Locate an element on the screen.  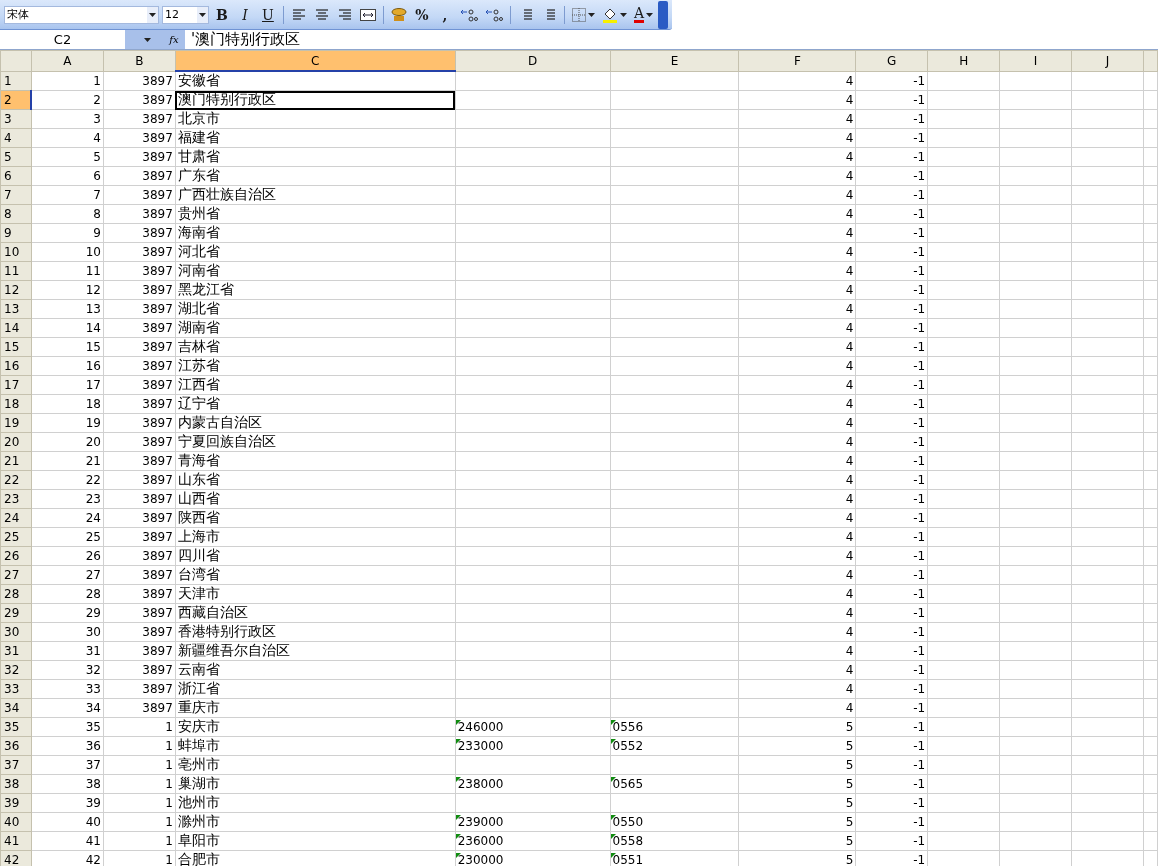
table-cell-text: 19 is located at coordinates (93, 423).